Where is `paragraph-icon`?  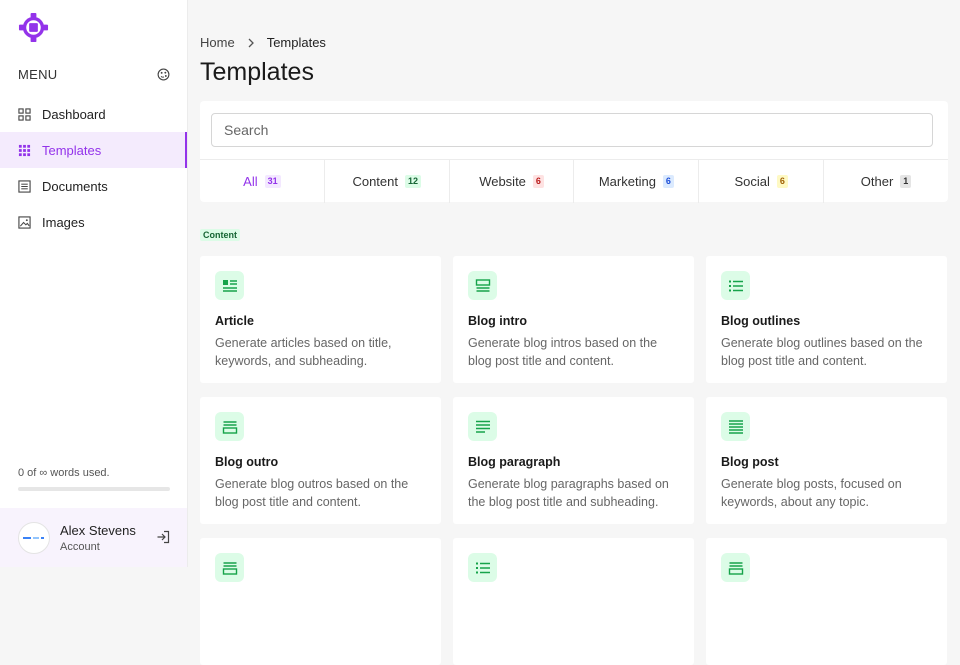
paragraph-icon is located at coordinates (482, 426).